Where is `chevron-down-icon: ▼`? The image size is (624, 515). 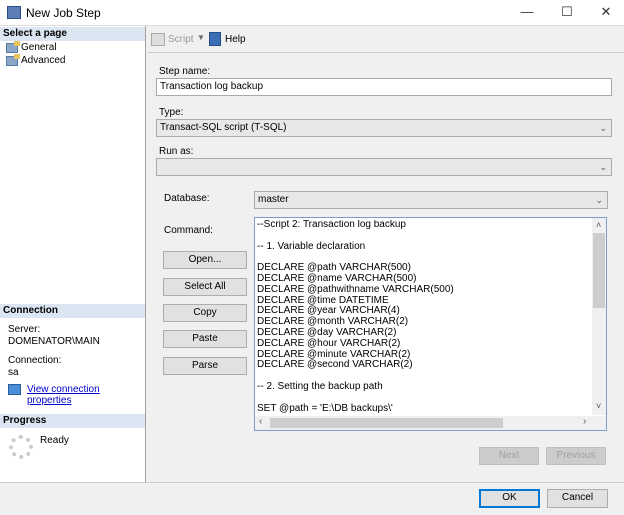
chevron-down-icon: ▼ is located at coordinates (201, 37).